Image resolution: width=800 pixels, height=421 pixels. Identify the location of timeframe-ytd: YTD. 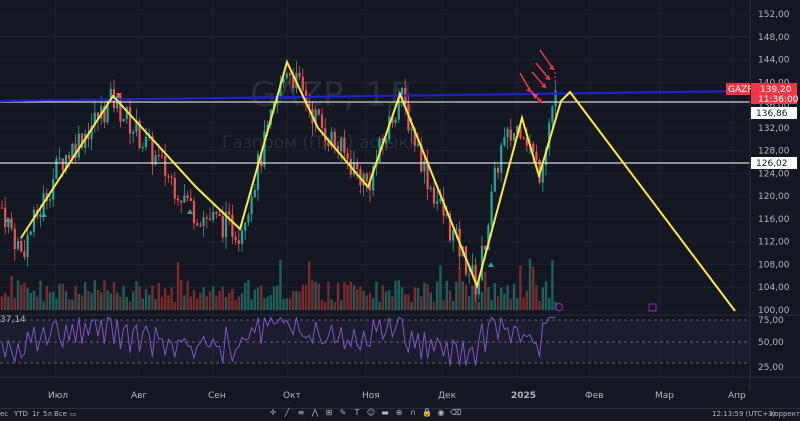
(21, 414).